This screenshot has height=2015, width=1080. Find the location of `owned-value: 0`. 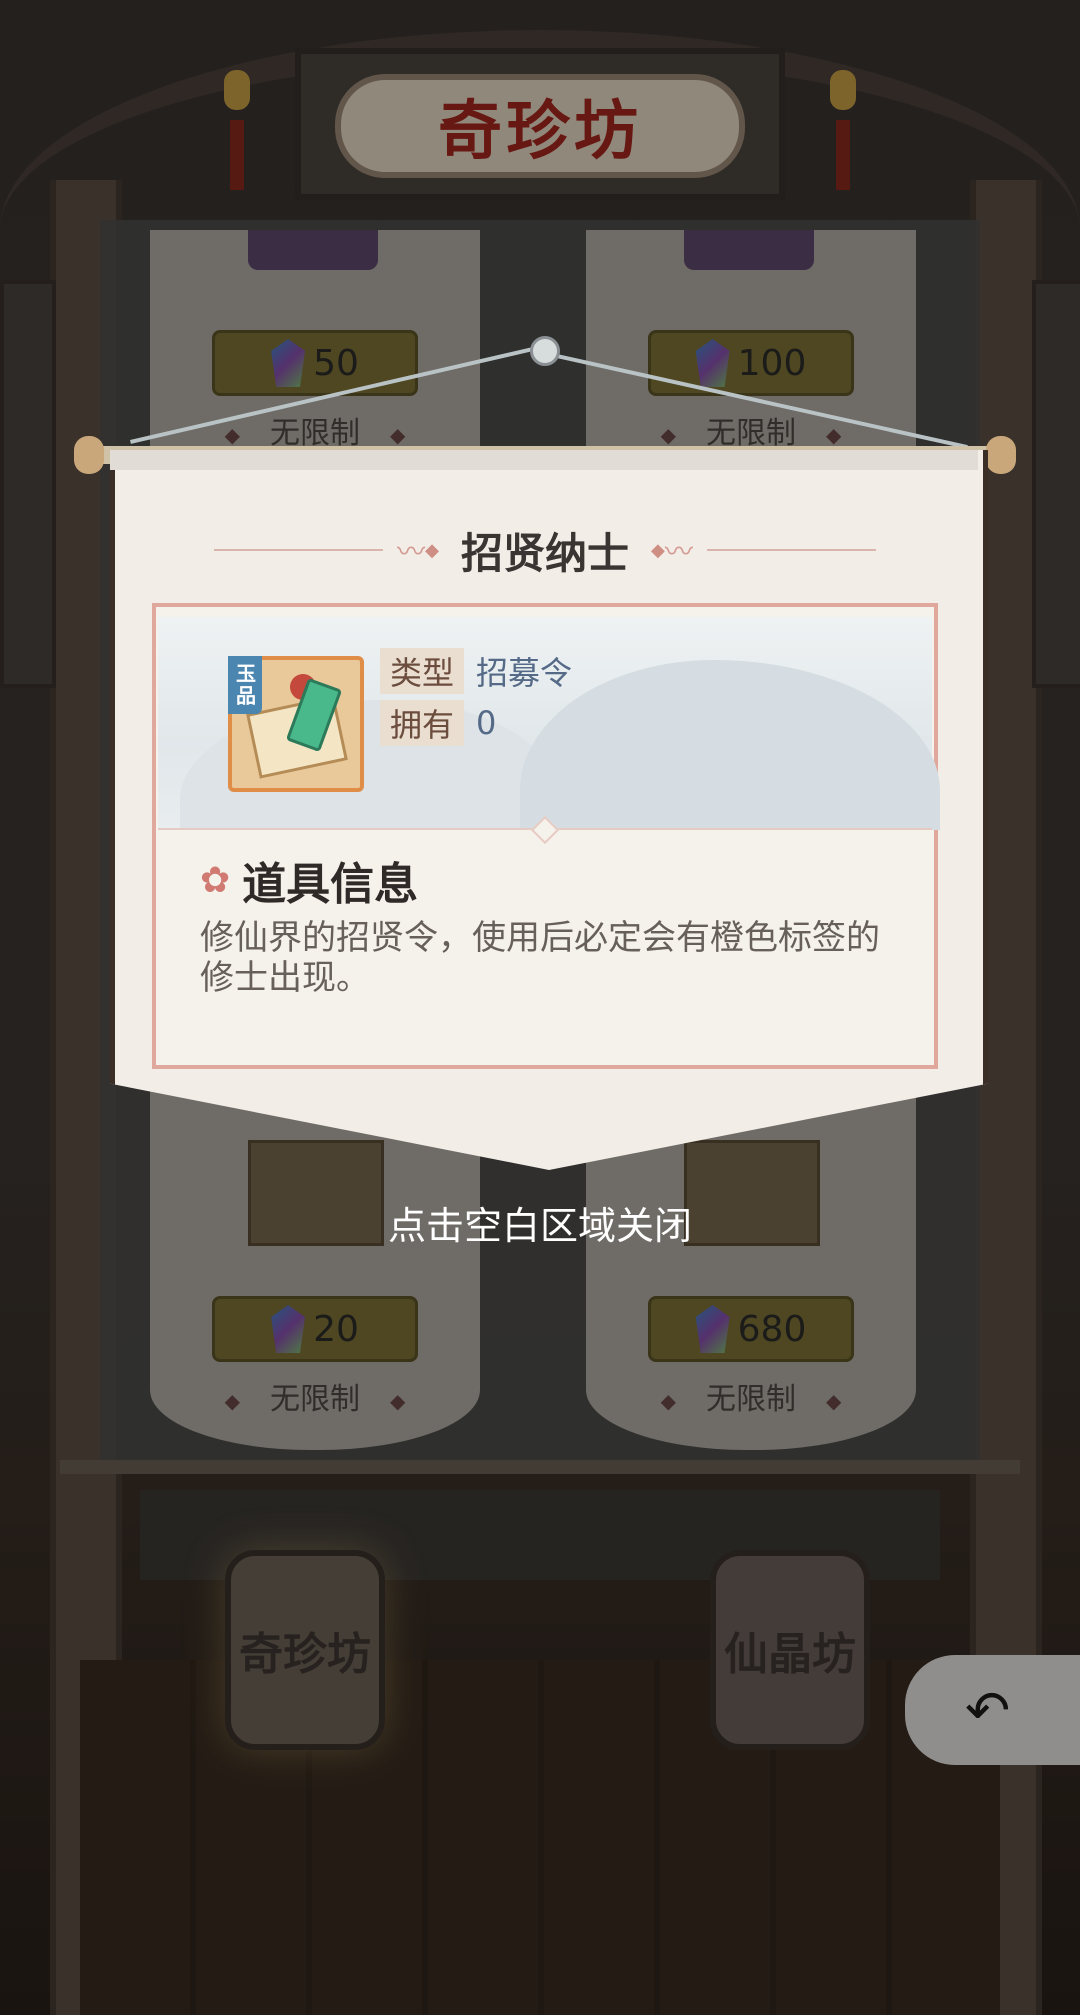

owned-value: 0 is located at coordinates (486, 723).